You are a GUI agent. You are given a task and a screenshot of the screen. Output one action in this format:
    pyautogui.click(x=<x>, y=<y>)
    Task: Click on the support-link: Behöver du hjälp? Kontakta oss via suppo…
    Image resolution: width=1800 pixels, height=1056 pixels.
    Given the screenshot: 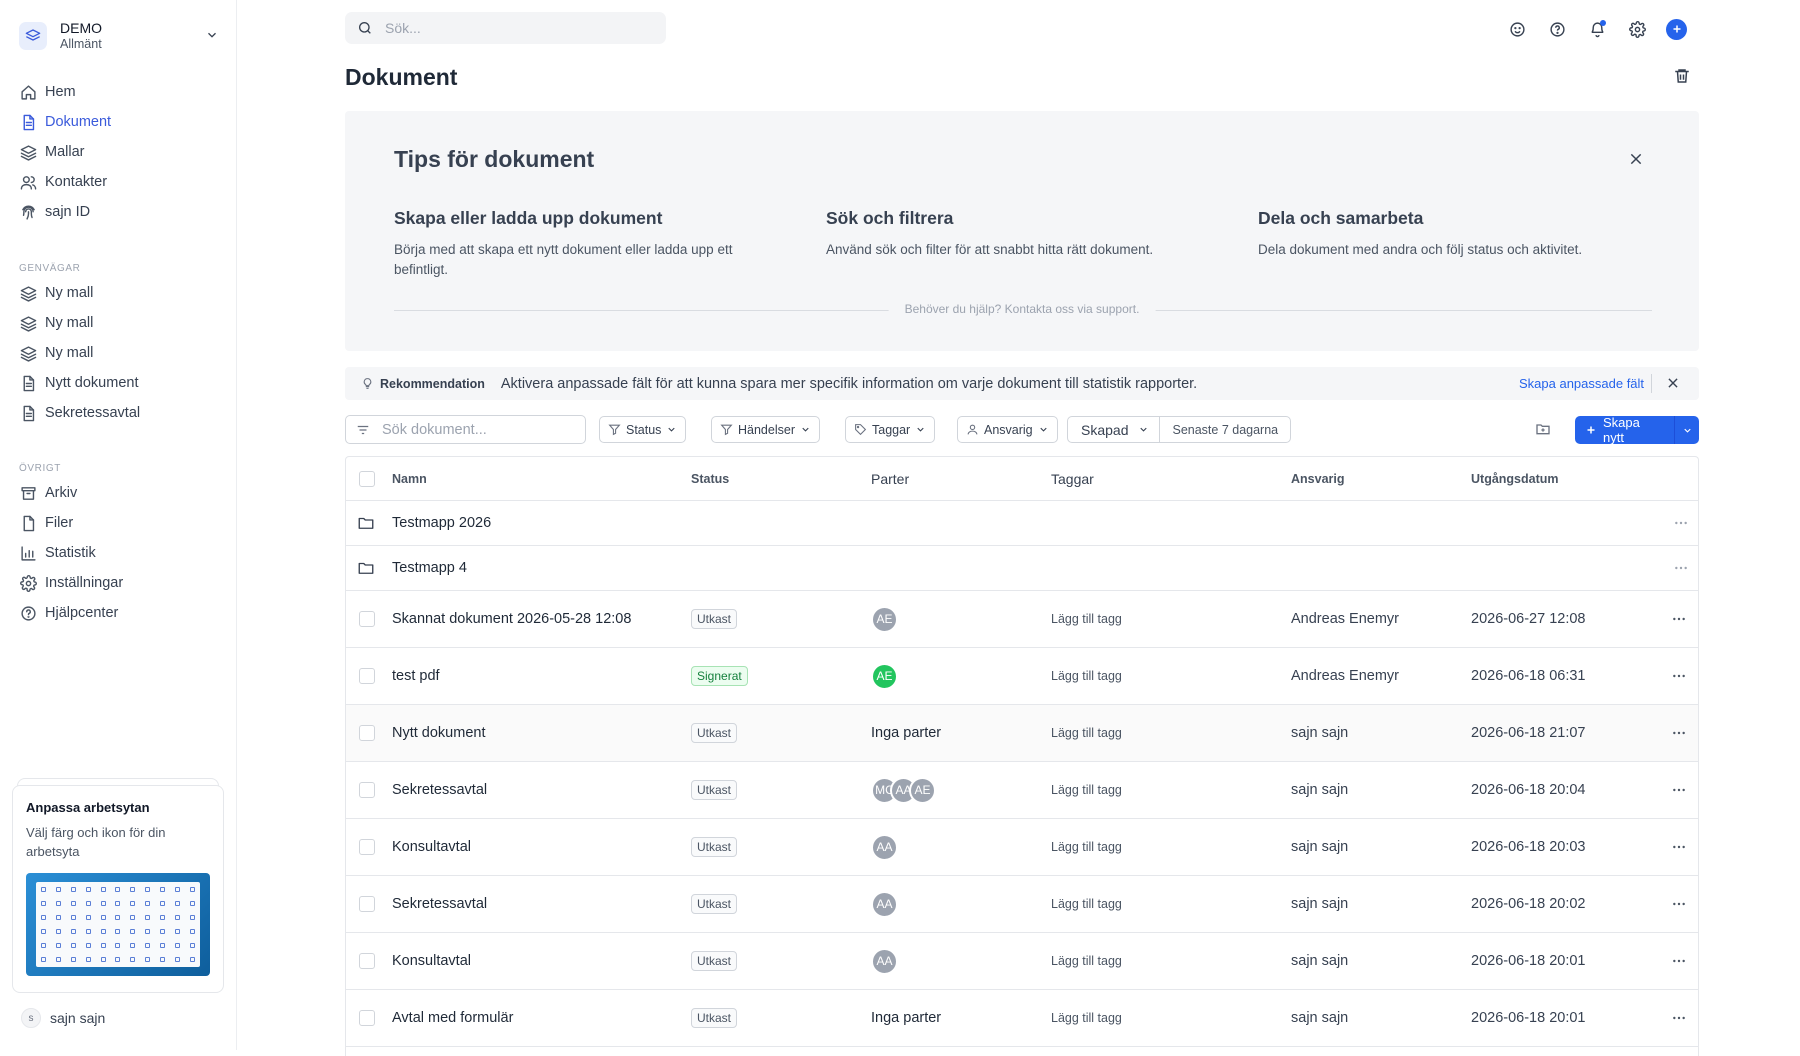 What is the action you would take?
    pyautogui.click(x=1022, y=309)
    